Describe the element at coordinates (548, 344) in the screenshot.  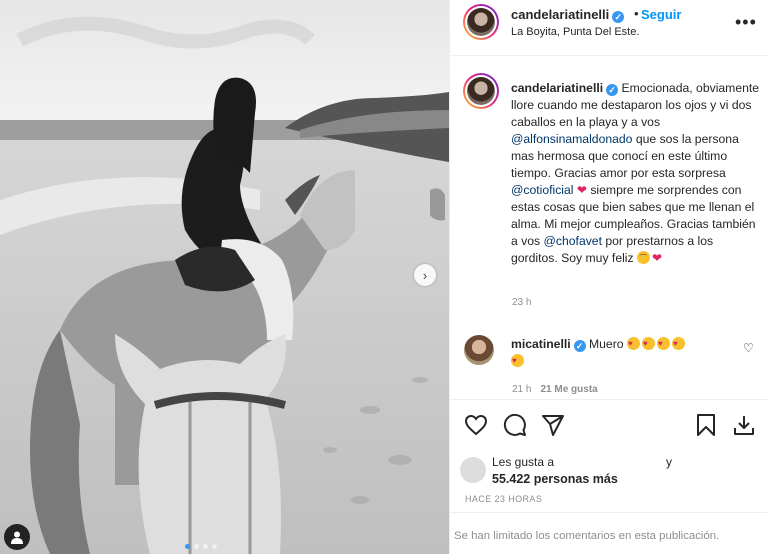
I see `comment-username: micatinelli ✓` at that location.